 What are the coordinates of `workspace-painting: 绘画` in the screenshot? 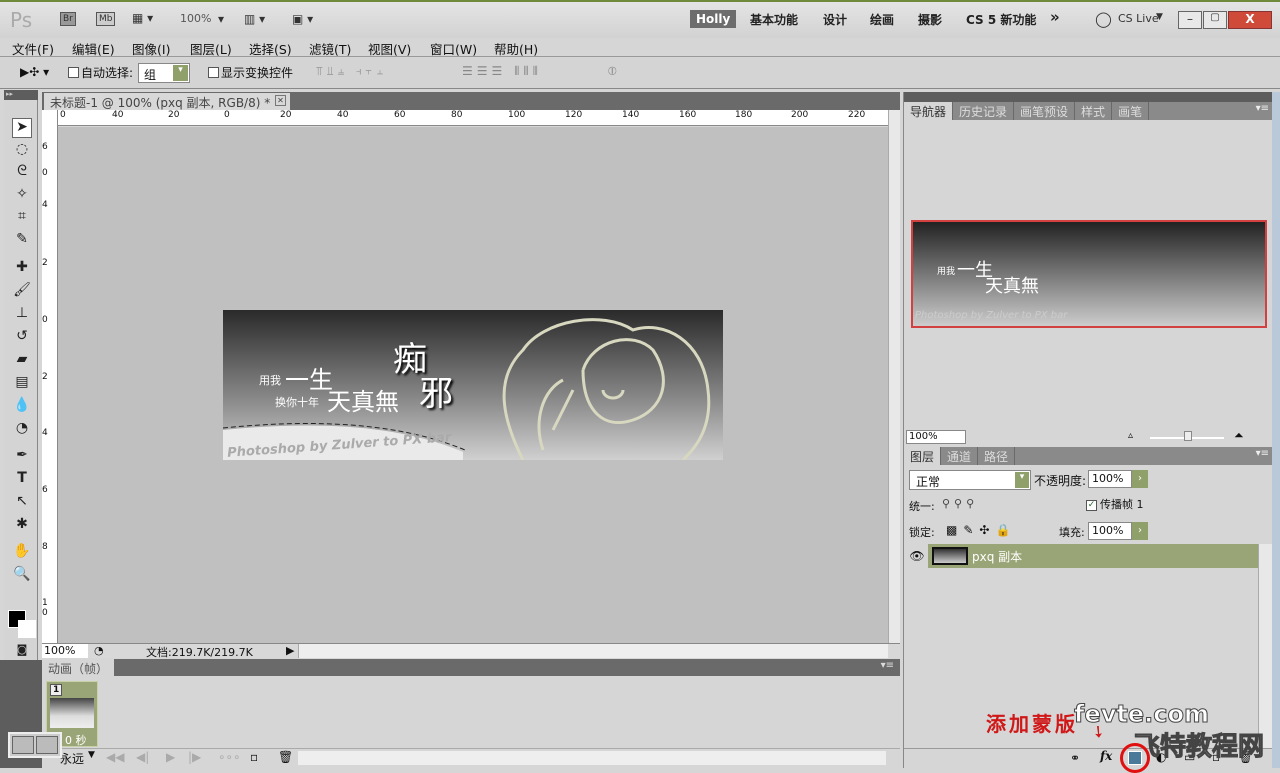 It's located at (882, 19).